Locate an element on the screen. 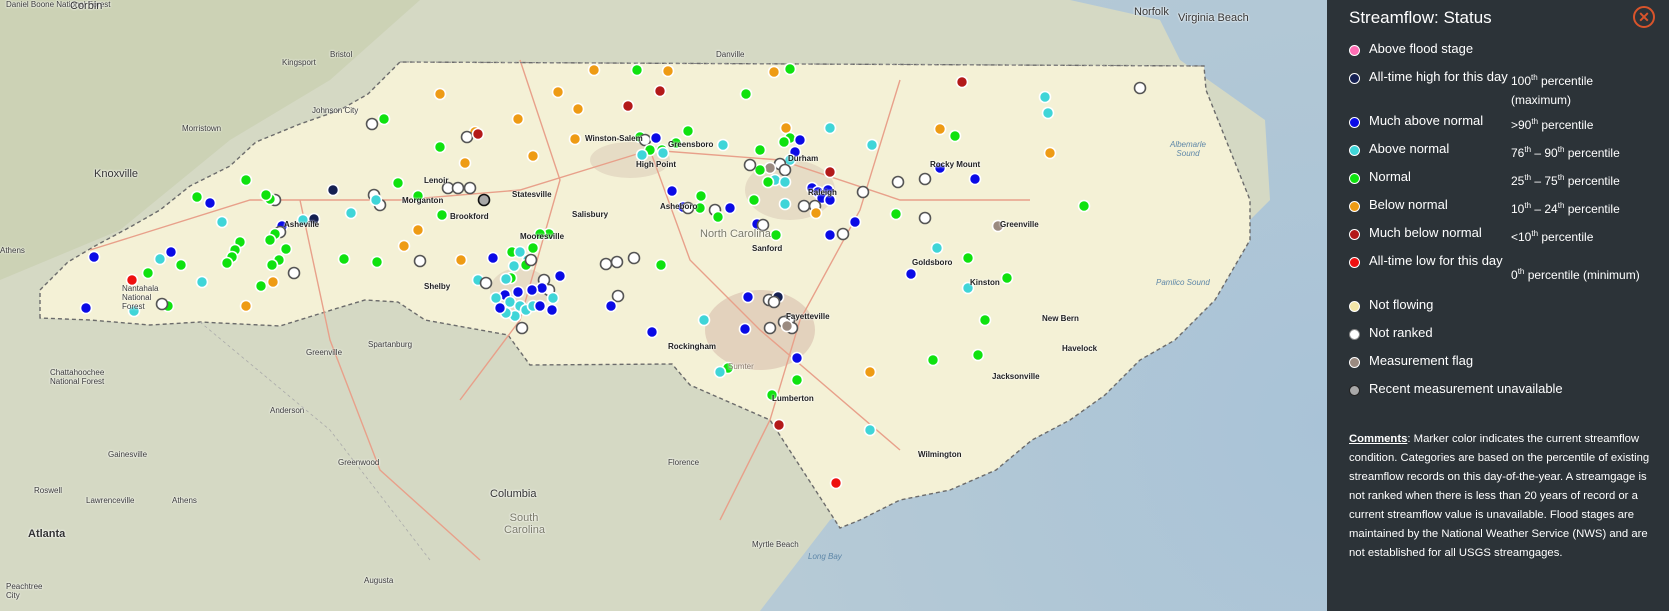 This screenshot has width=1669, height=611. close-button: ✕ is located at coordinates (1644, 17).